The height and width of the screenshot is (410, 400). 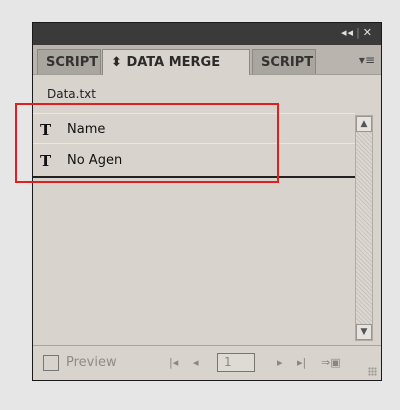 I want to click on first-record-icon: |◂, so click(x=173, y=362).